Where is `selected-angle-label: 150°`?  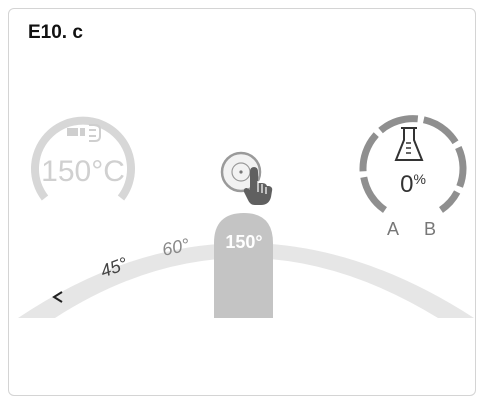
selected-angle-label: 150° is located at coordinates (243, 242).